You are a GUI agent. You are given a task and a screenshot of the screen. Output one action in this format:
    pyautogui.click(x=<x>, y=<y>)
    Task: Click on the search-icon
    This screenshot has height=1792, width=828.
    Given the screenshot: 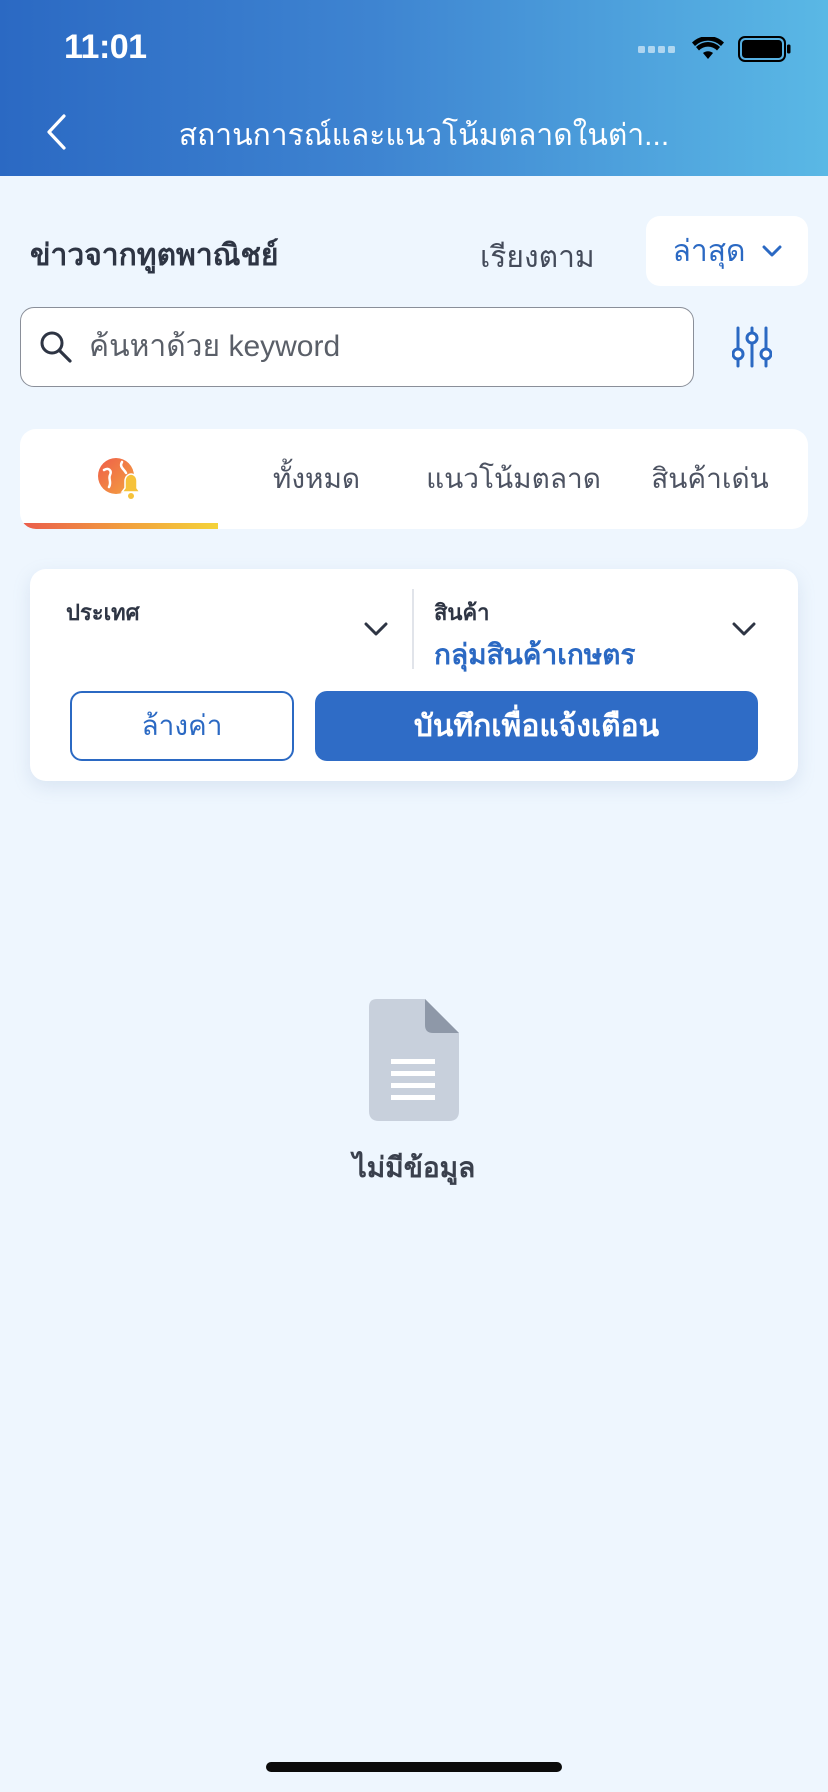 What is the action you would take?
    pyautogui.click(x=57, y=348)
    